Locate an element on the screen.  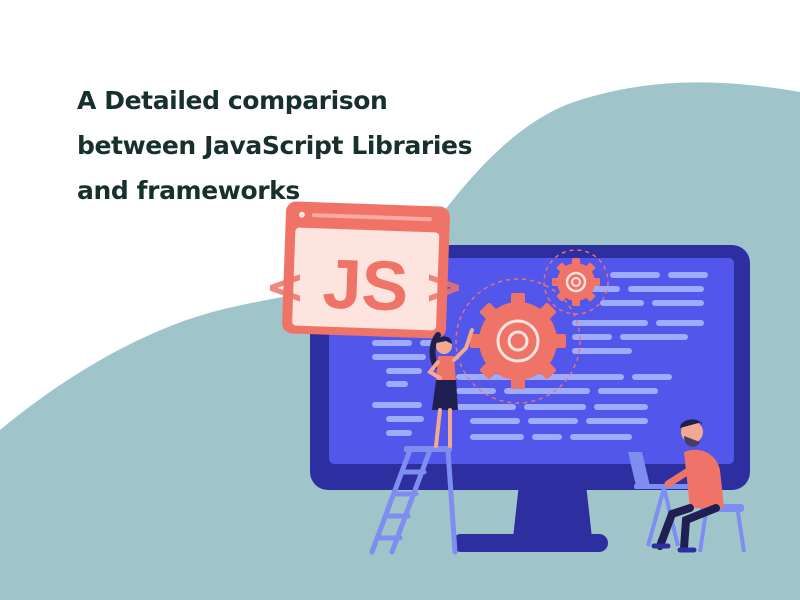
right-chevron-icon: > is located at coordinates (444, 287).